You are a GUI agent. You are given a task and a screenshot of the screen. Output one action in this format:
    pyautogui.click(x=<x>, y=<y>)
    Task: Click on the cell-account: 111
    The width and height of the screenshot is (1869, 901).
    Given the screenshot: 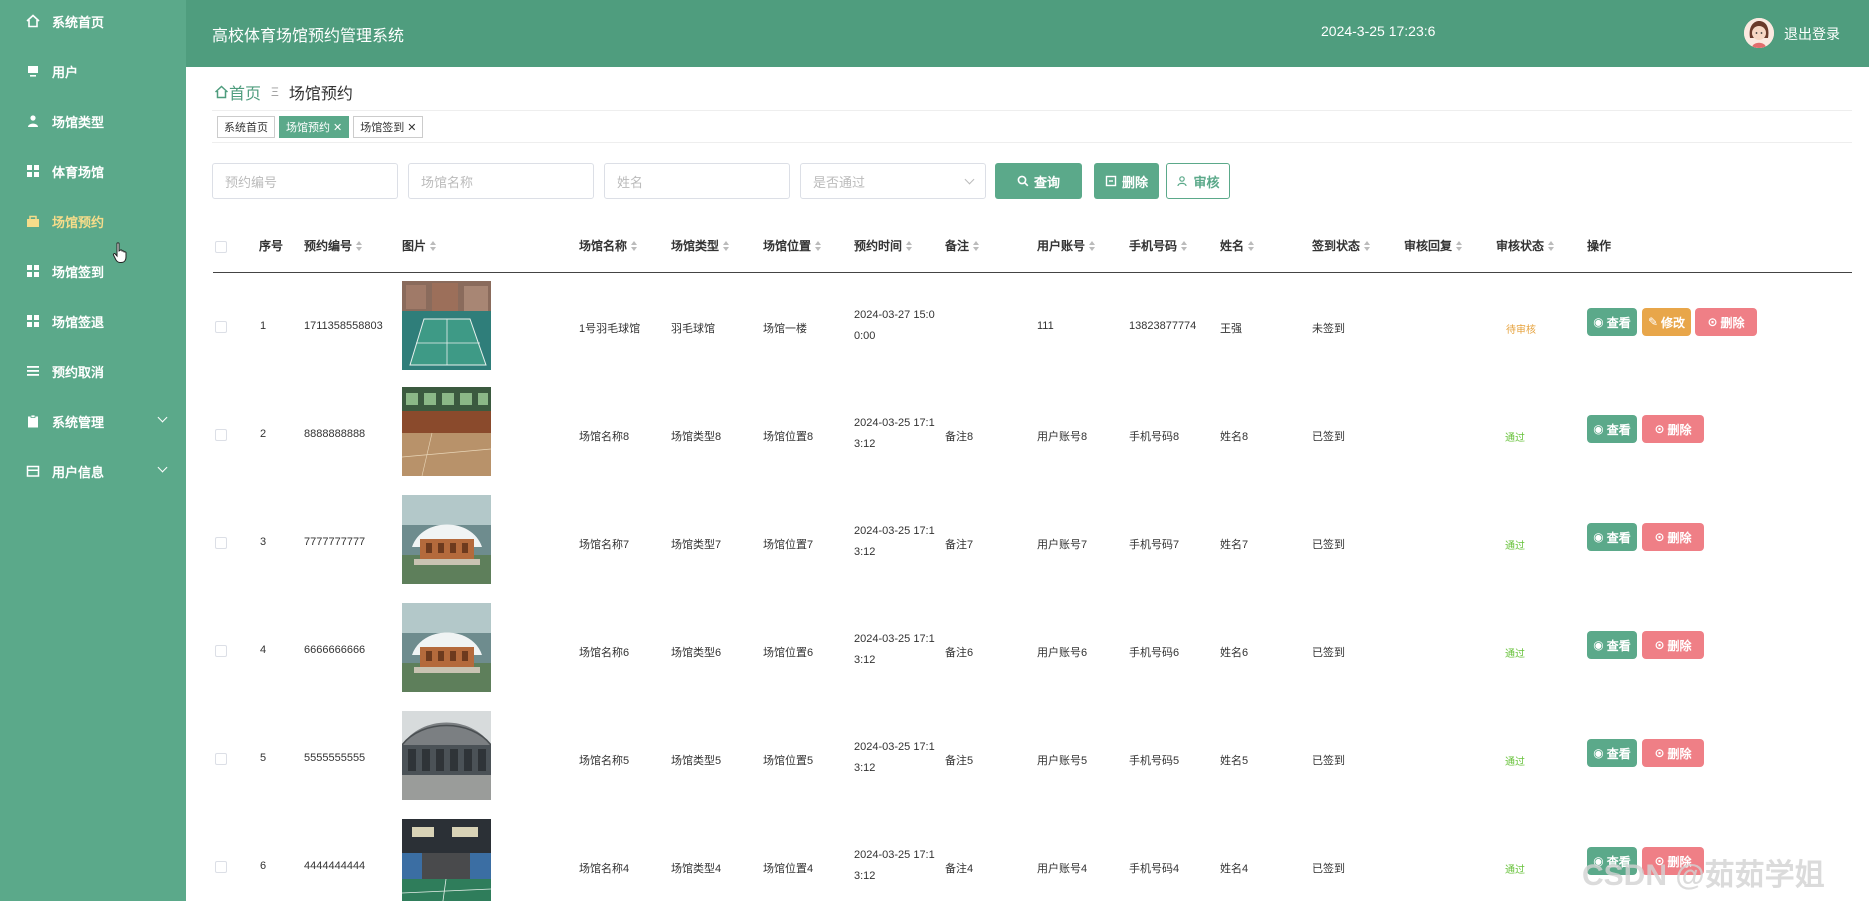 What is the action you would take?
    pyautogui.click(x=1045, y=326)
    